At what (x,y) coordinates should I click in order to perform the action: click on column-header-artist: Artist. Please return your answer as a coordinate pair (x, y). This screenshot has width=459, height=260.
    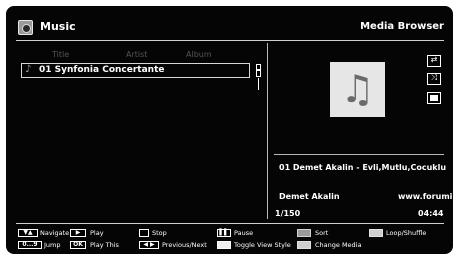
    Looking at the image, I should click on (136, 54).